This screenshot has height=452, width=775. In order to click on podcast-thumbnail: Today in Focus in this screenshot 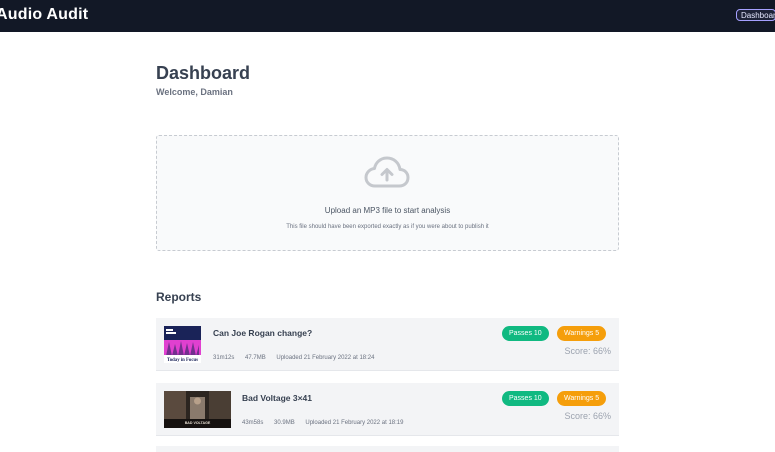, I will do `click(182, 344)`.